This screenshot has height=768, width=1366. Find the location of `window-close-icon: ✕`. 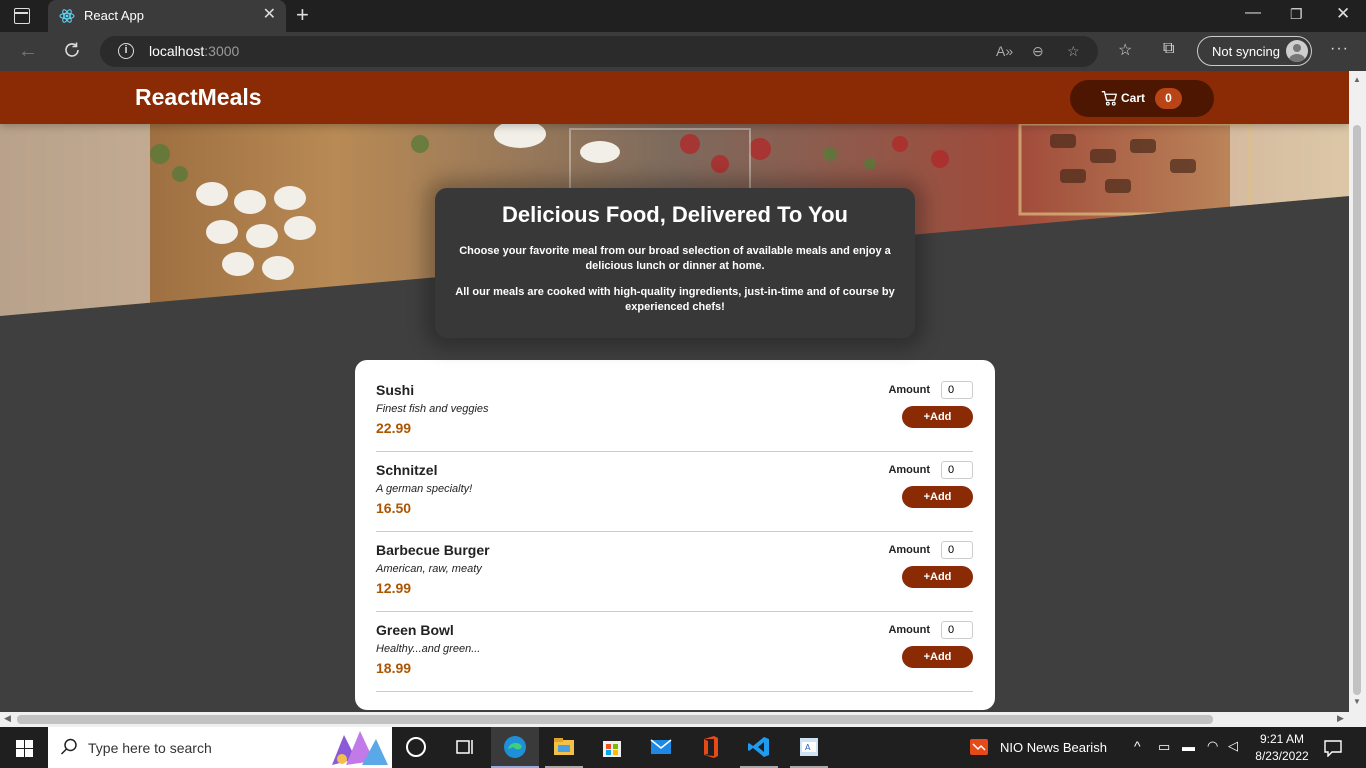

window-close-icon: ✕ is located at coordinates (1343, 14).